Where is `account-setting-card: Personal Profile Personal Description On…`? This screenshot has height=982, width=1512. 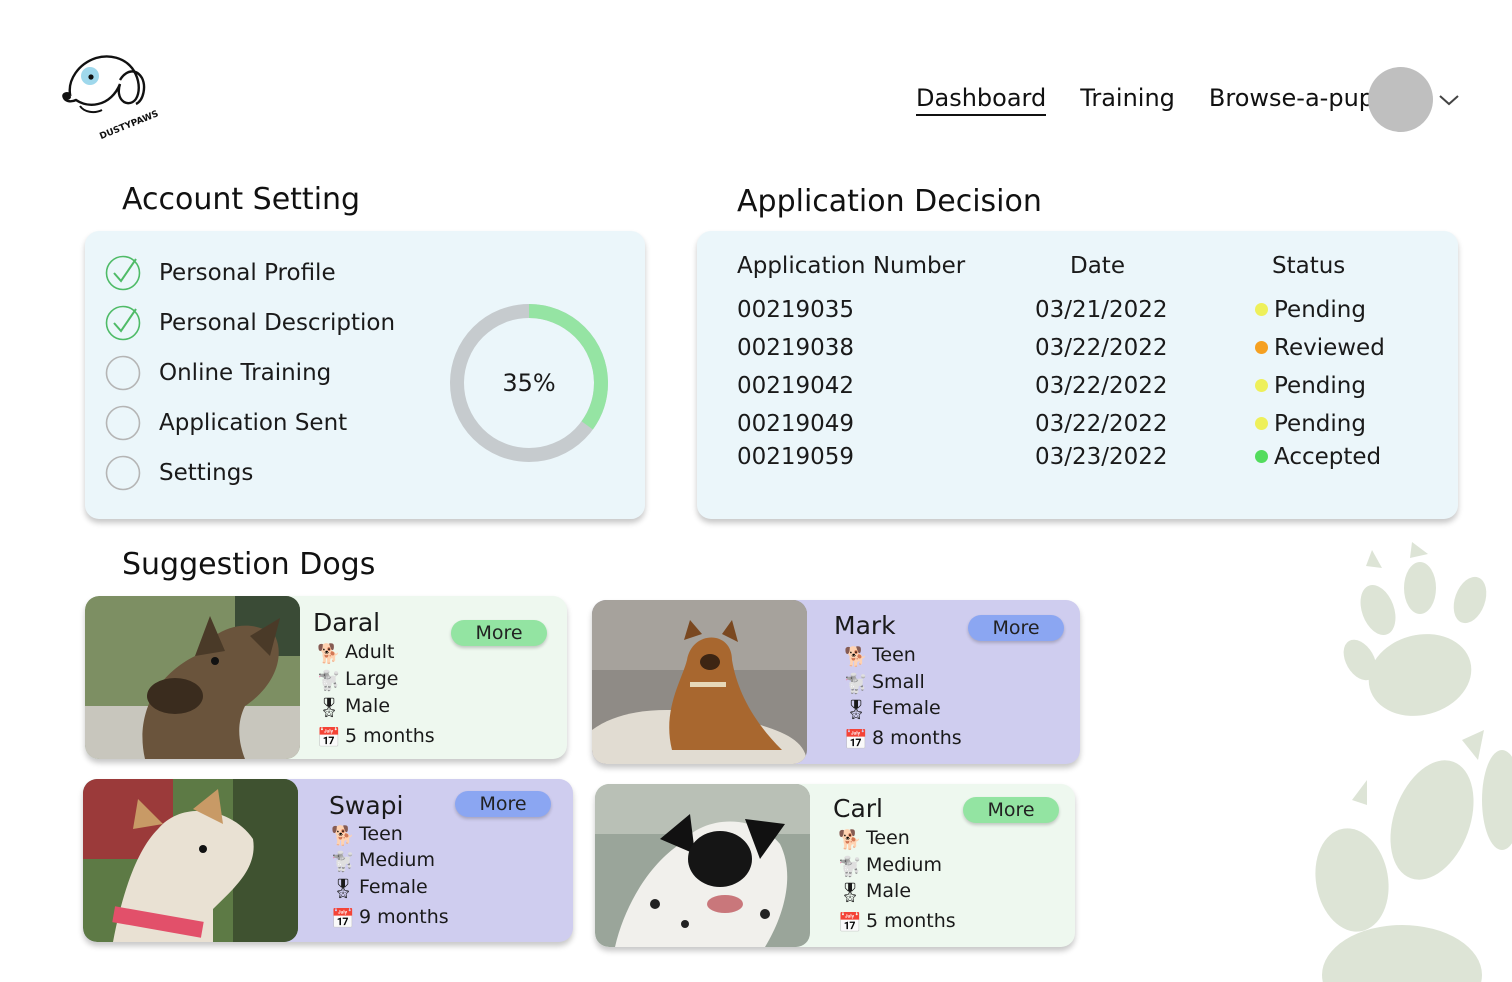 account-setting-card: Personal Profile Personal Description On… is located at coordinates (365, 375).